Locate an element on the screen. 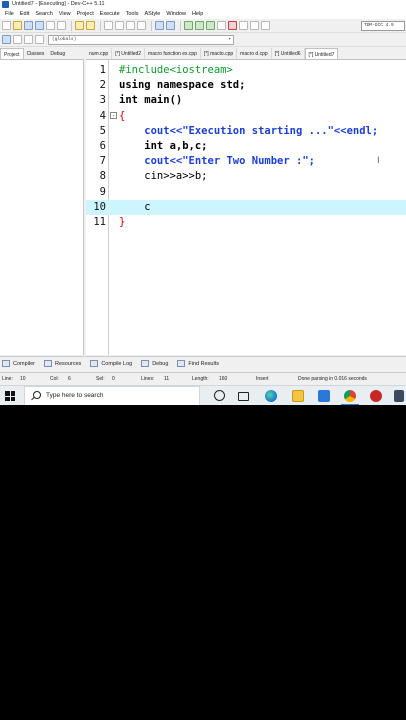  menu-search: Search is located at coordinates (43, 14).